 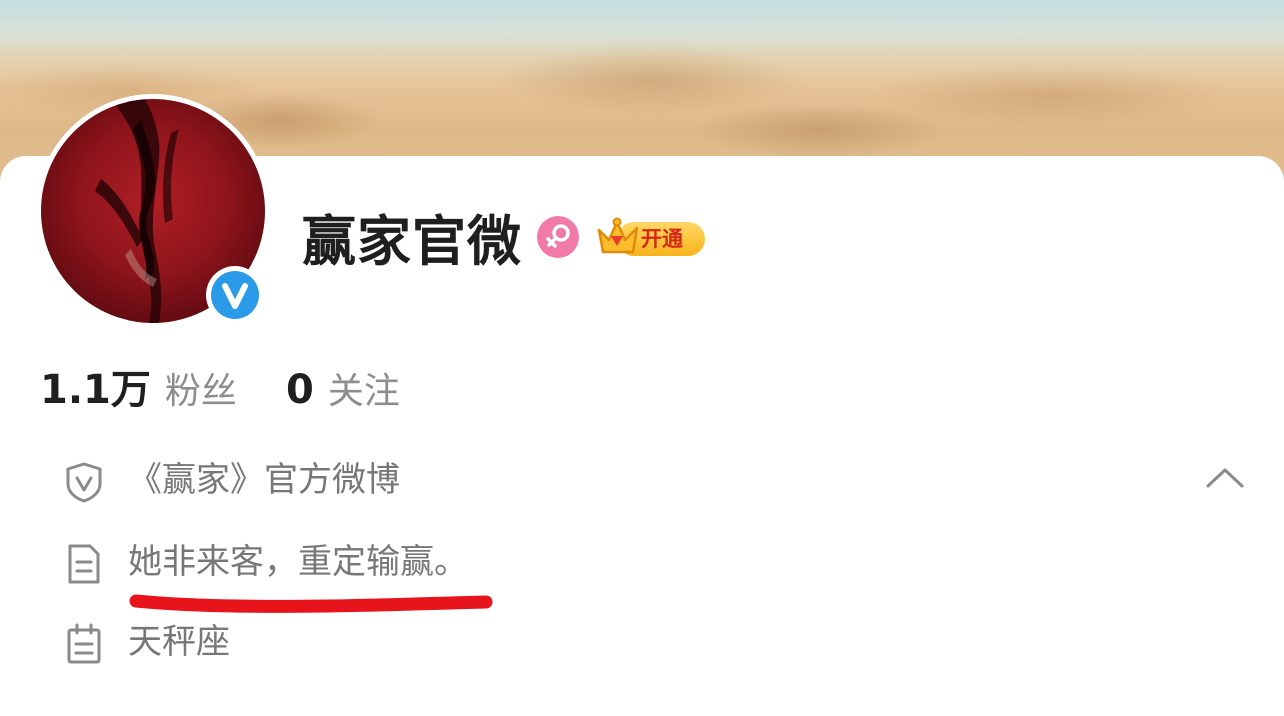 I want to click on vip-open-button: 开通, so click(x=651, y=237).